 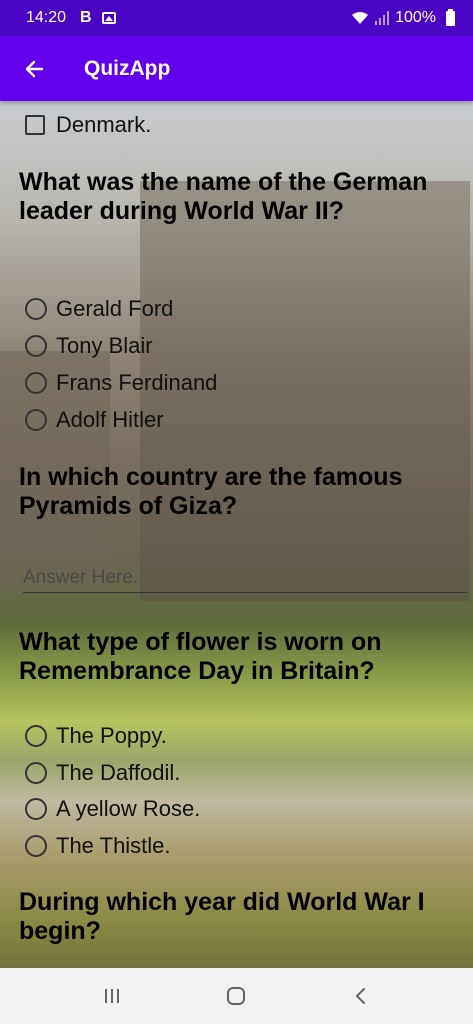 I want to click on checkbox, so click(x=35, y=125).